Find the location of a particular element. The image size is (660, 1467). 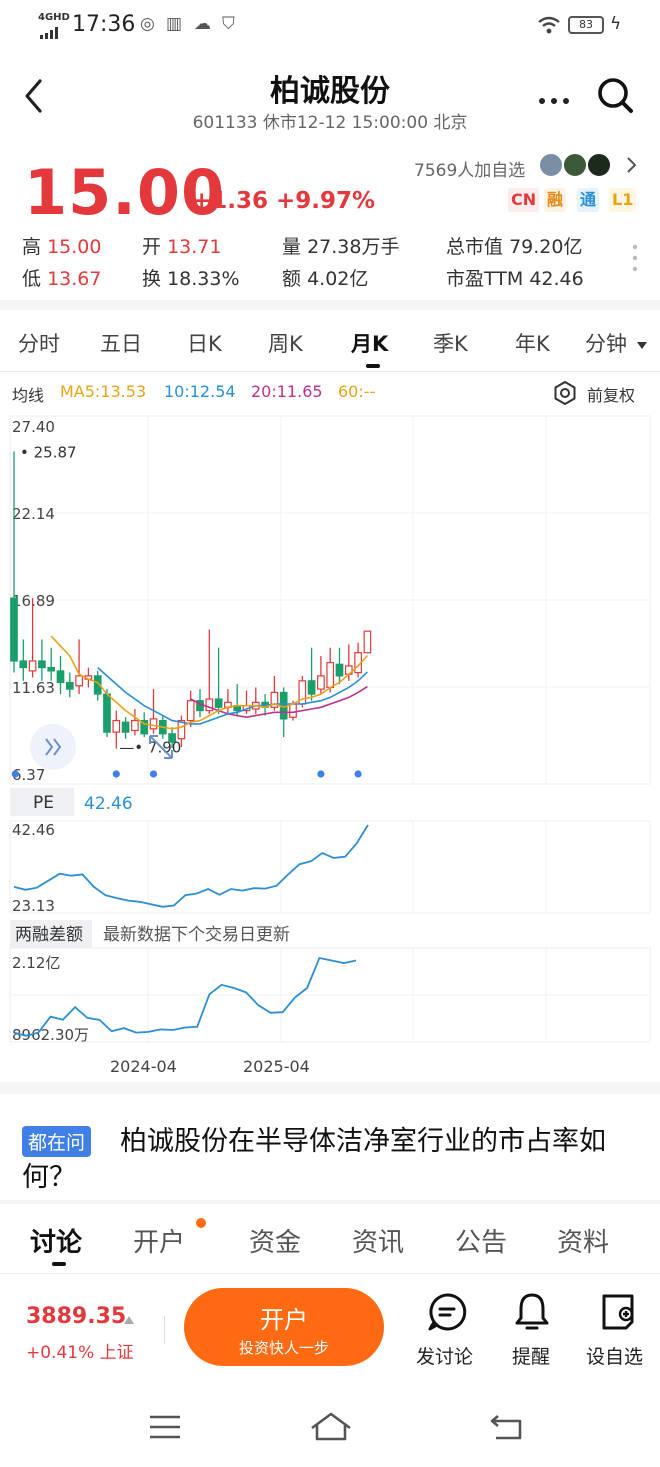

y-tick-label: 22.14 is located at coordinates (33, 514).